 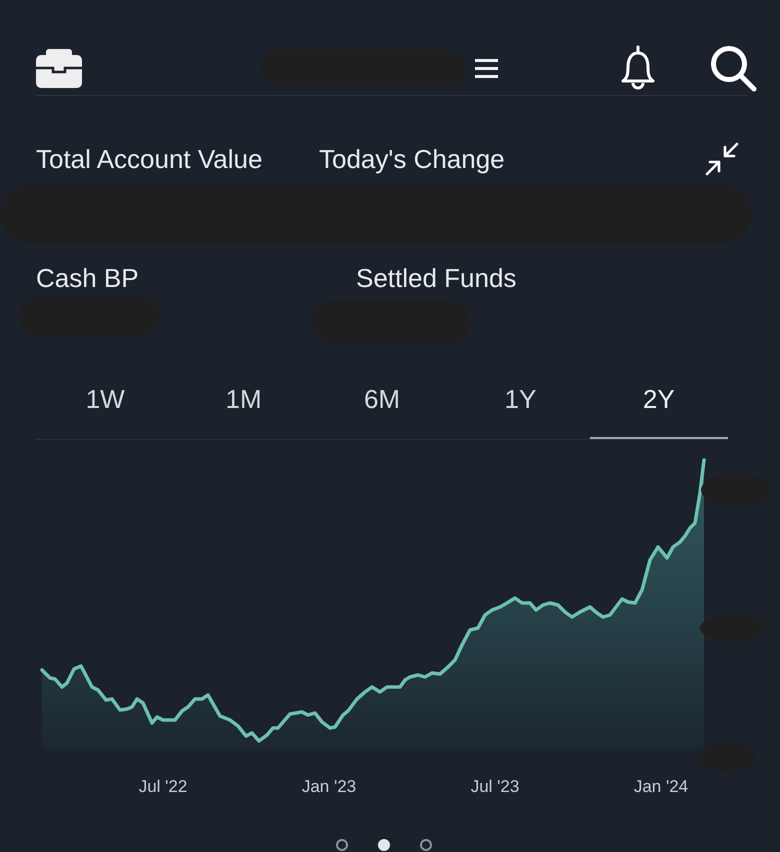 I want to click on axis-label: Jan '23, so click(x=329, y=787).